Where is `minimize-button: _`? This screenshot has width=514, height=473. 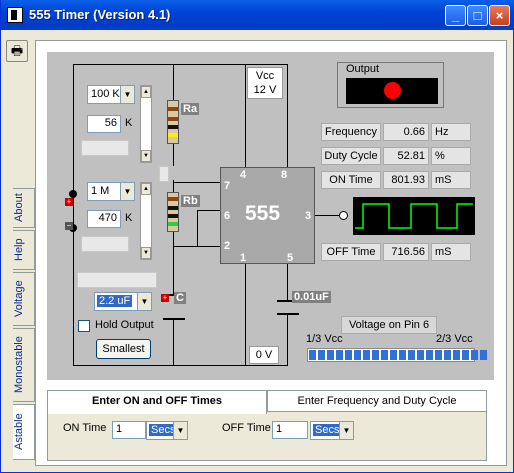 minimize-button: _ is located at coordinates (455, 15).